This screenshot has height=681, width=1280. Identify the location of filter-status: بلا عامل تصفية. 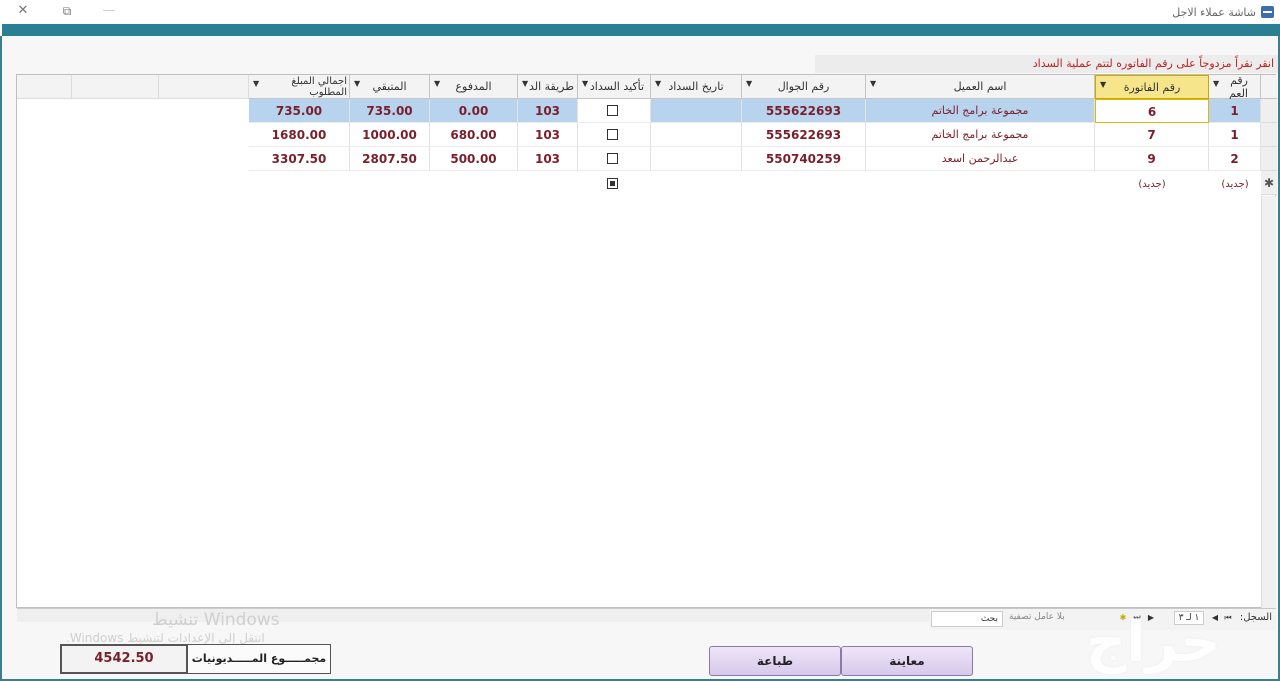
(1037, 617).